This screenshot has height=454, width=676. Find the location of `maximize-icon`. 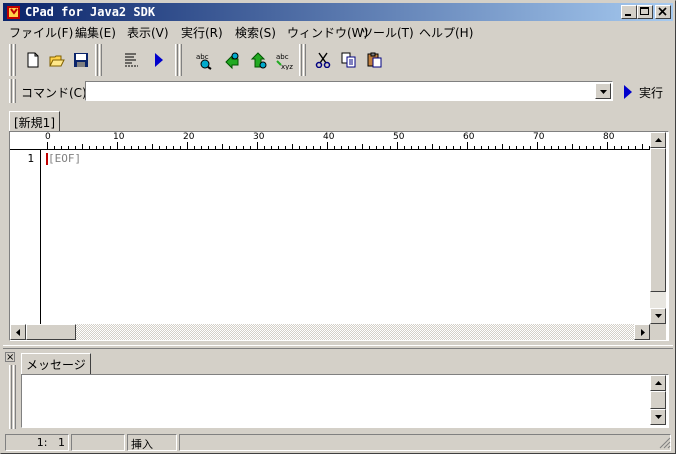

maximize-icon is located at coordinates (644, 11).